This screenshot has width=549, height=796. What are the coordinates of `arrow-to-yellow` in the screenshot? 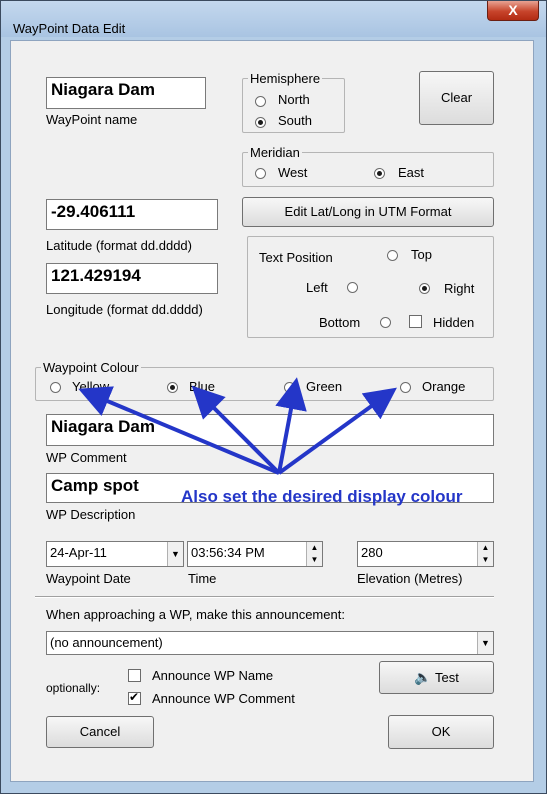 It's located at (179, 430).